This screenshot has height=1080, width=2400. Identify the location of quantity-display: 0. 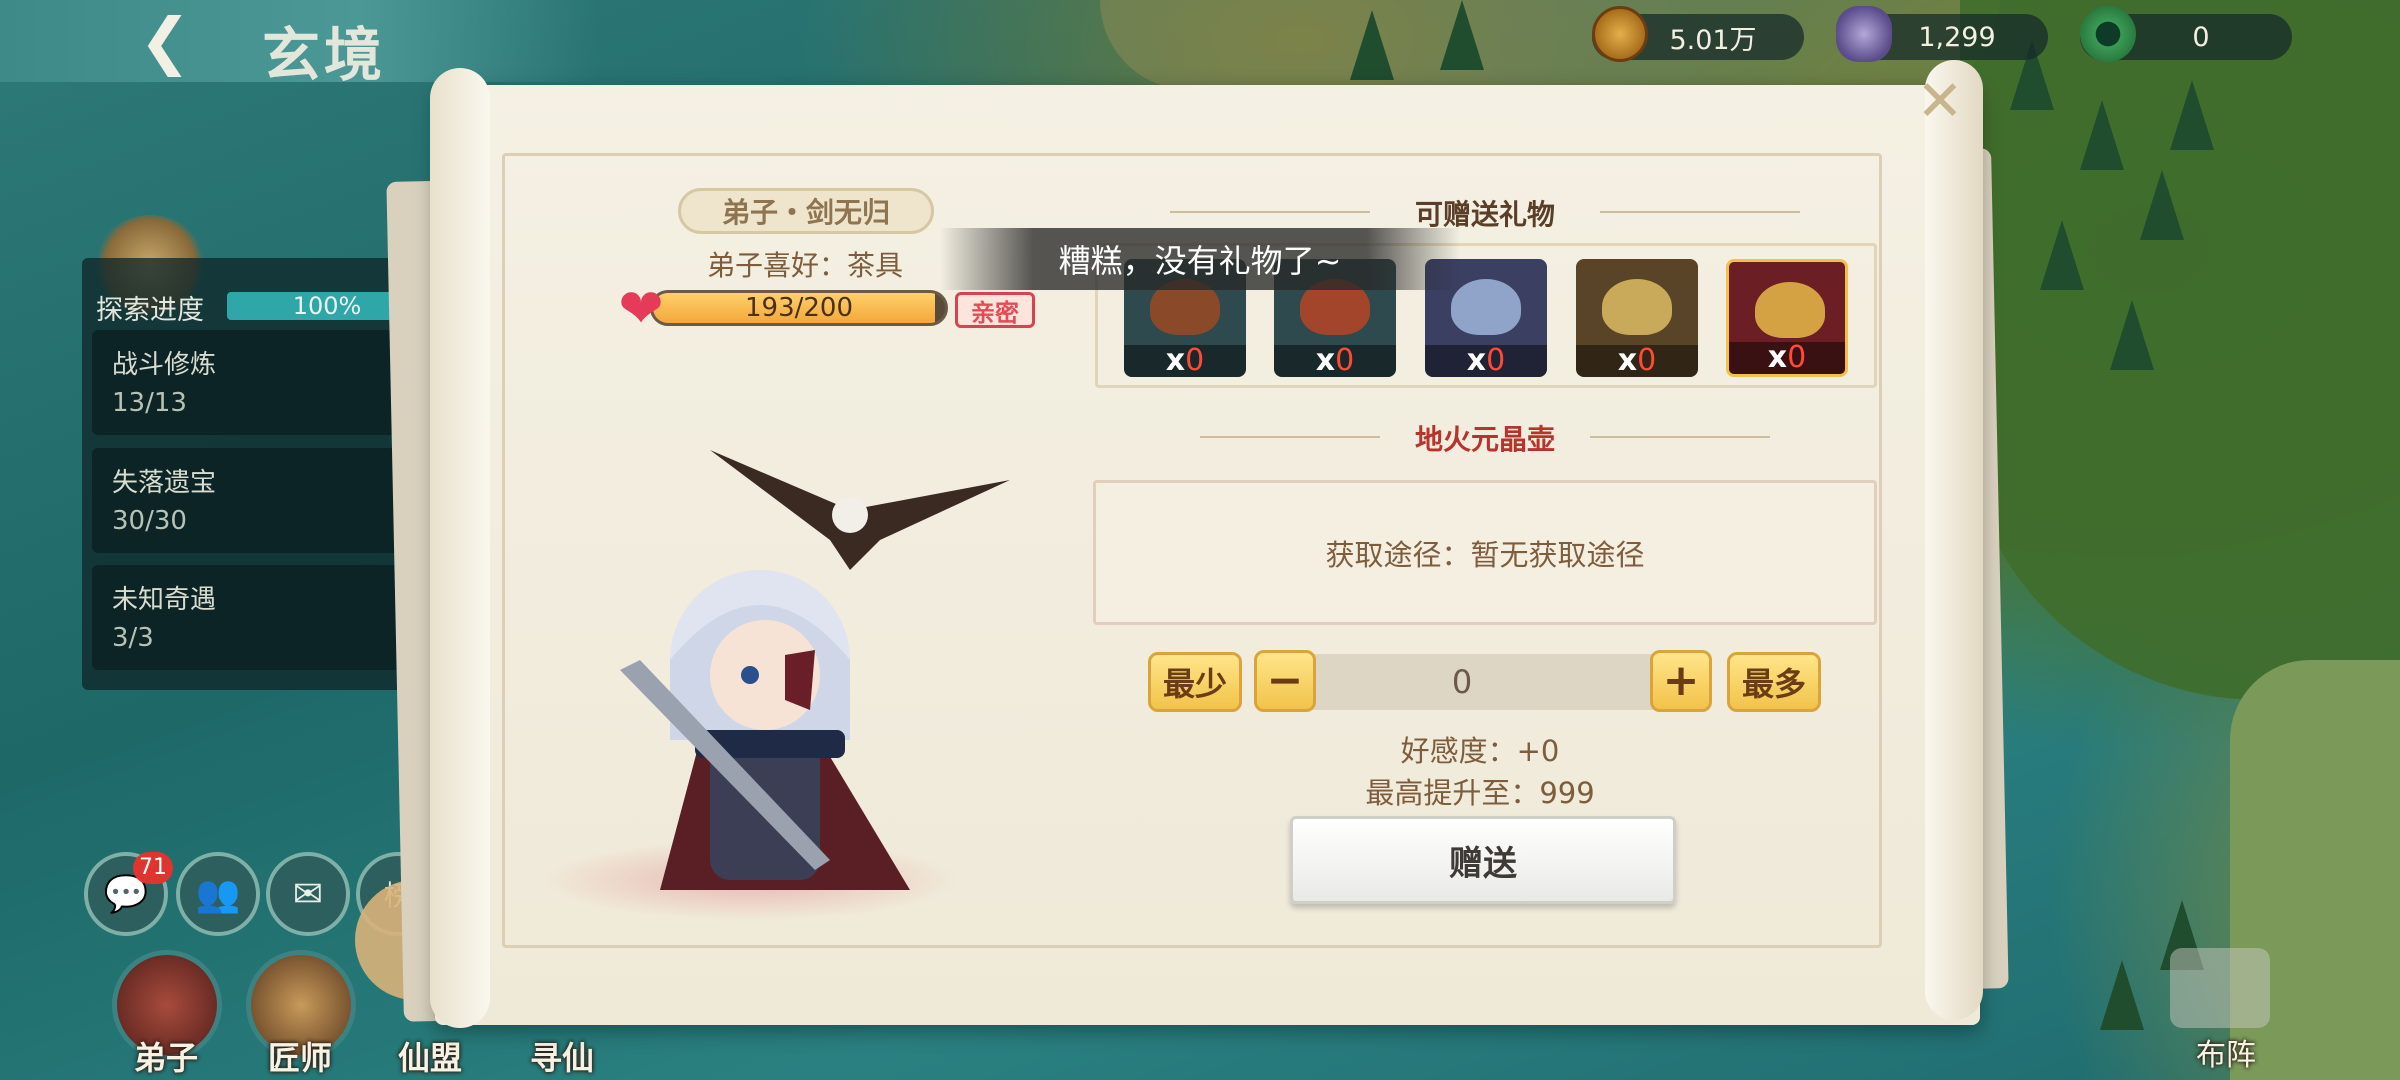
(1462, 682).